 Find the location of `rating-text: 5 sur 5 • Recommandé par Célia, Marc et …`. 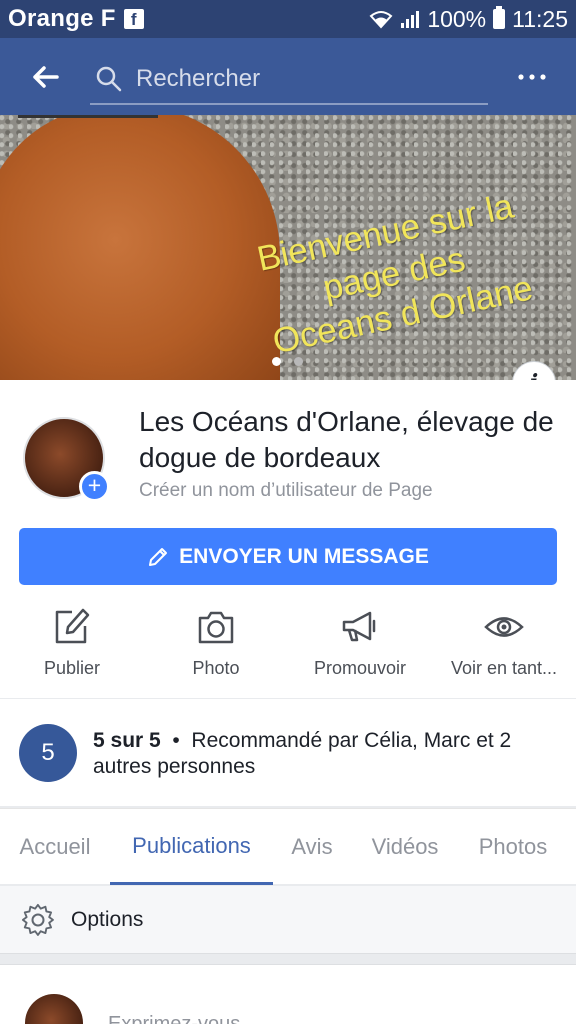

rating-text: 5 sur 5 • Recommandé par Célia, Marc et … is located at coordinates (323, 754).